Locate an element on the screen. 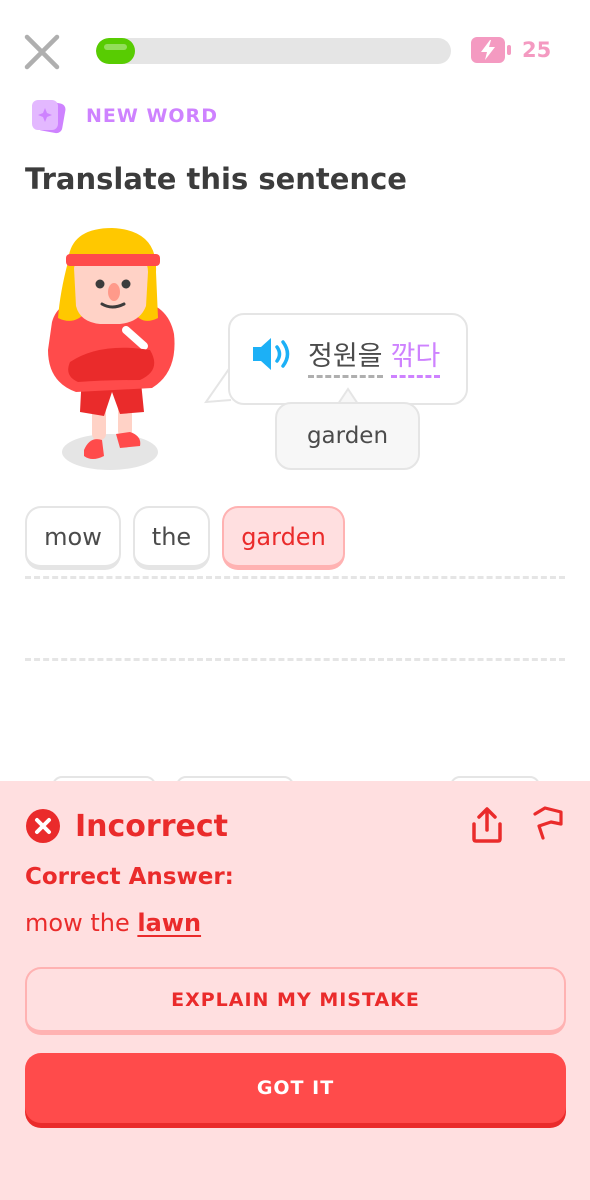 The width and height of the screenshot is (590, 1200). got-it-button: GOT IT is located at coordinates (295, 1088).